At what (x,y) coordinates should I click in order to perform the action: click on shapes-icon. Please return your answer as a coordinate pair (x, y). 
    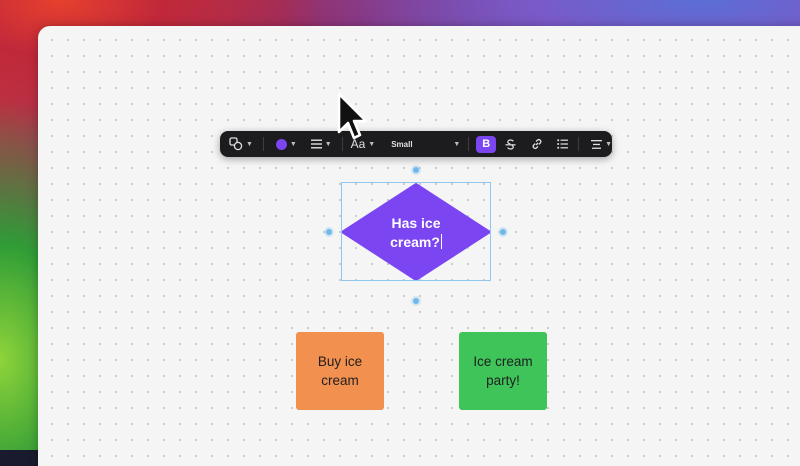
    Looking at the image, I should click on (236, 144).